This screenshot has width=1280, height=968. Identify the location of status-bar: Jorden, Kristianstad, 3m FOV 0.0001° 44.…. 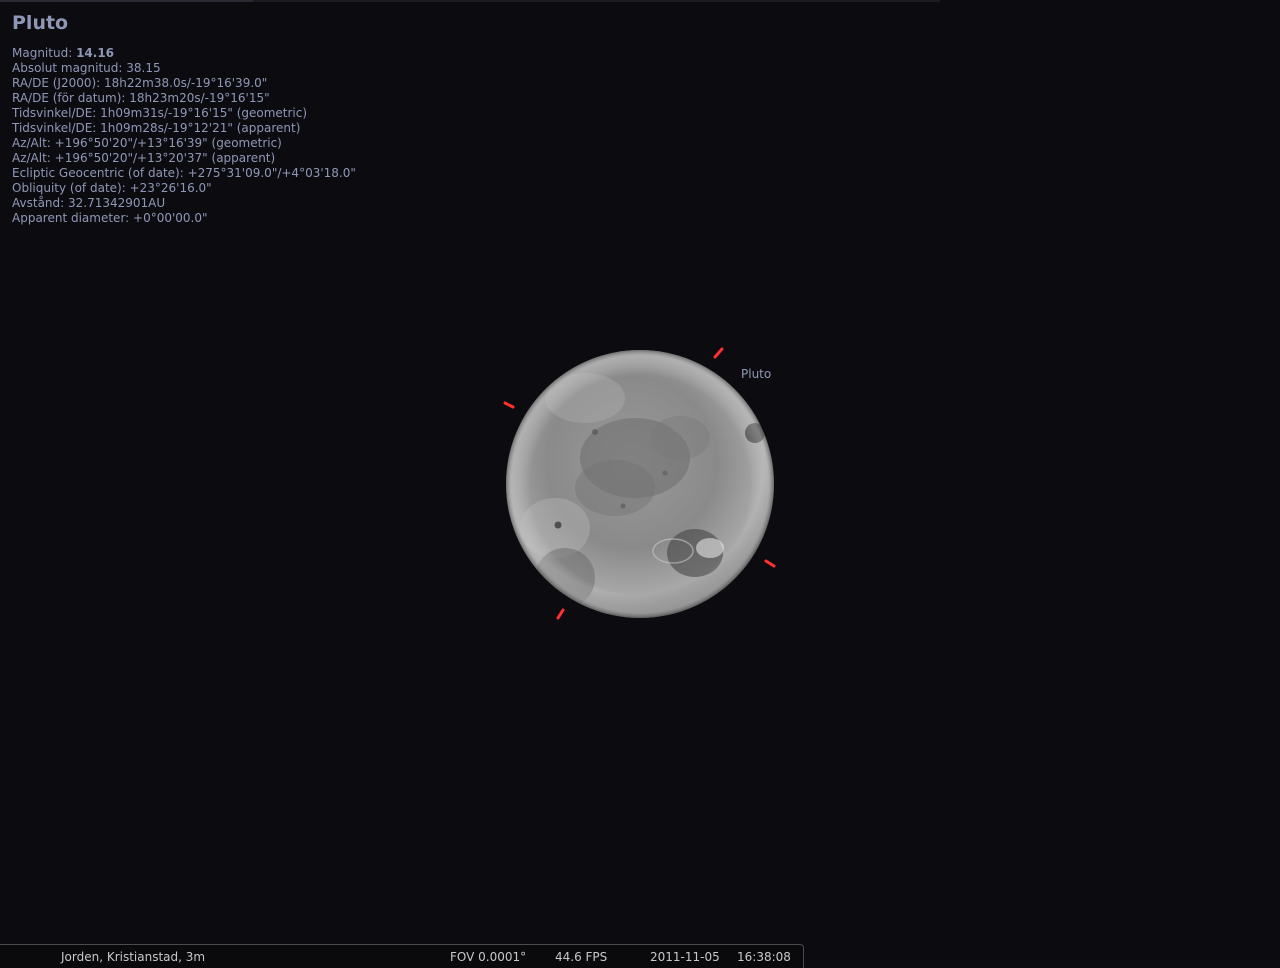
(402, 956).